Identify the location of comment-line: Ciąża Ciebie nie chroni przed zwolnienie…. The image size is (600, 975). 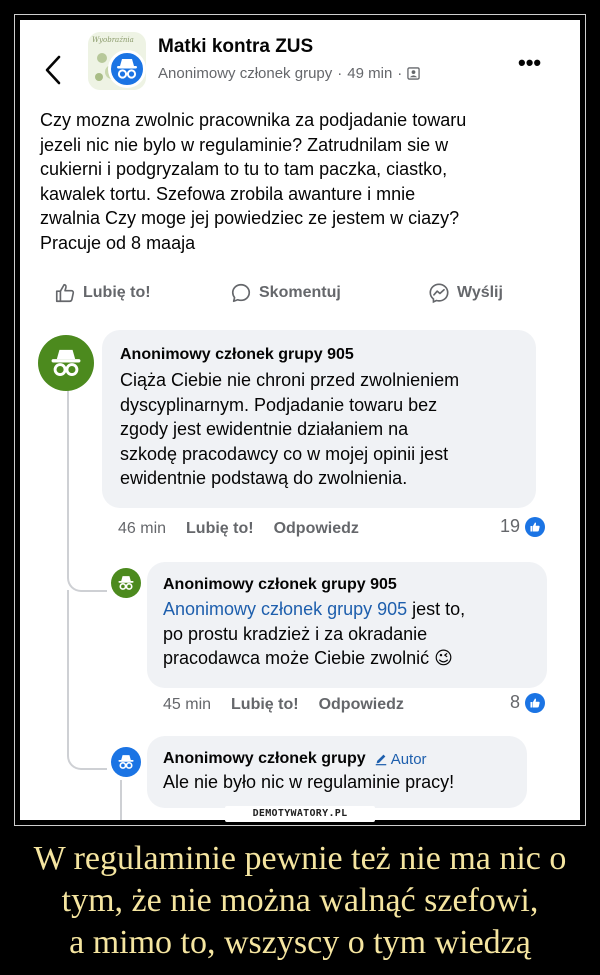
(290, 380).